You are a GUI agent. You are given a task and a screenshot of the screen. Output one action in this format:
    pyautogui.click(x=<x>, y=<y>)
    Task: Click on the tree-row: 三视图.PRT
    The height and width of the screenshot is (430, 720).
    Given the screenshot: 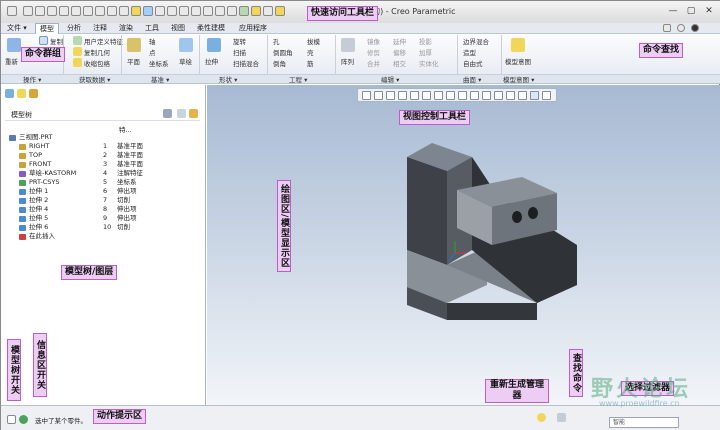 What is the action you would take?
    pyautogui.click(x=105, y=137)
    